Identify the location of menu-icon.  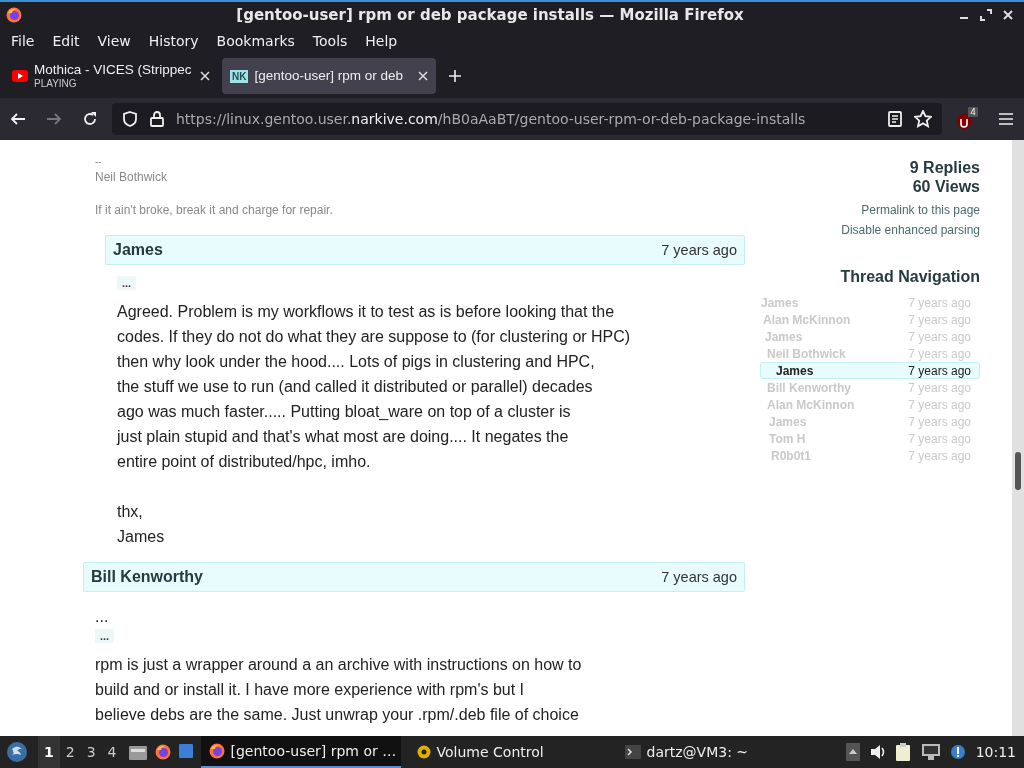
(1006, 119).